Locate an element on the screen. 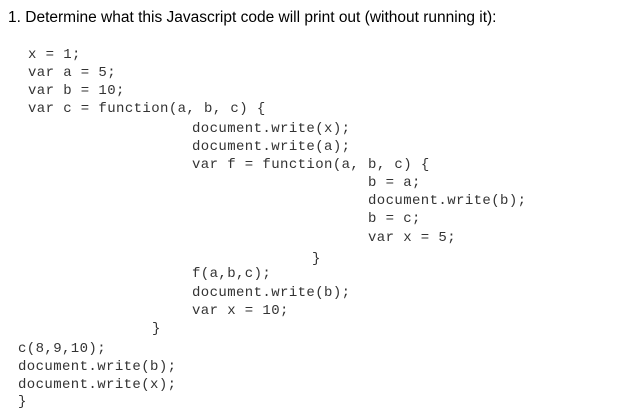 The image size is (628, 412). code-line: document.write(a); is located at coordinates (271, 147).